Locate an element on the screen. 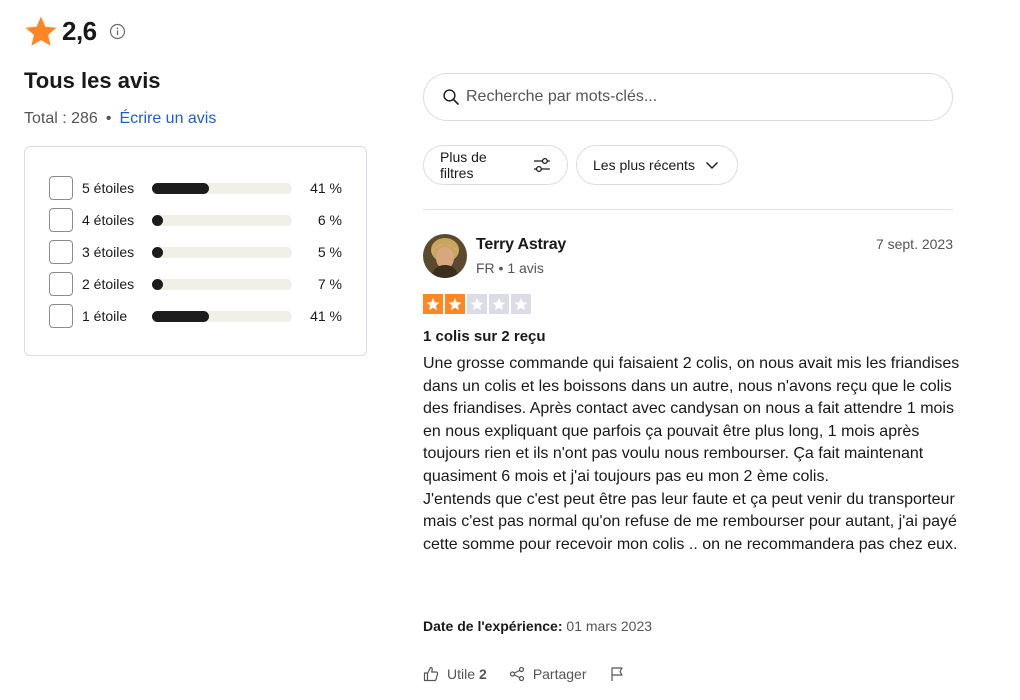 This screenshot has height=700, width=1020. filter-row-2-stars: 2 étoiles 7 % is located at coordinates (195, 284).